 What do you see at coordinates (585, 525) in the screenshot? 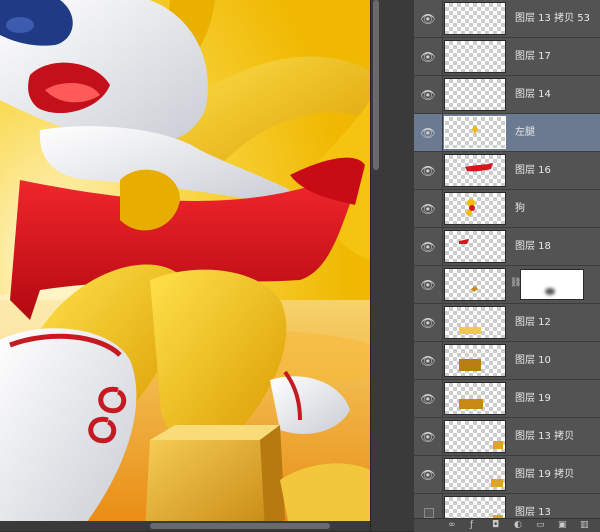
I see `trash-icon: ▥` at bounding box center [585, 525].